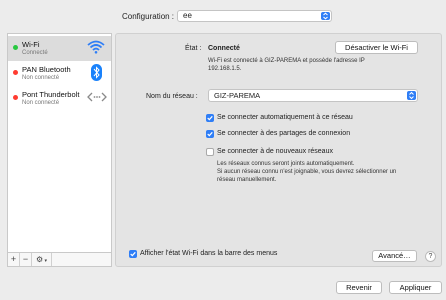 The width and height of the screenshot is (446, 300). I want to click on checkbox-unchecked-icon, so click(210, 152).